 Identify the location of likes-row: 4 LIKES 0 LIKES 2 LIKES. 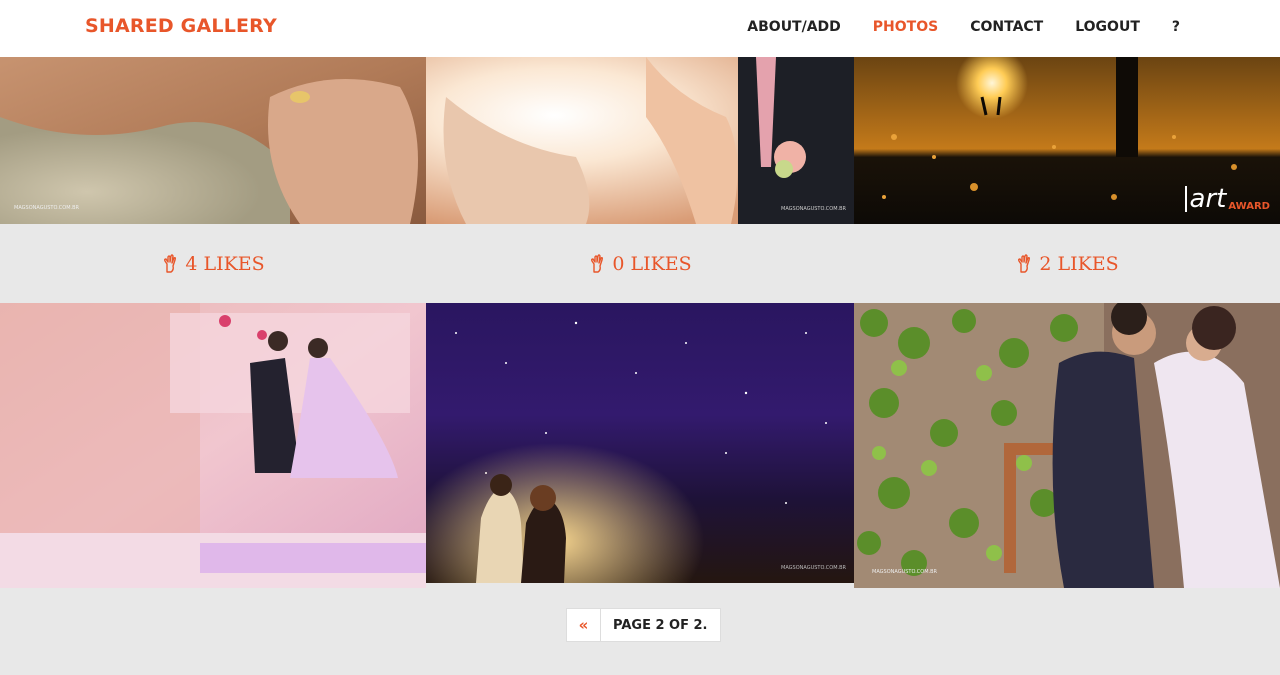
(640, 263).